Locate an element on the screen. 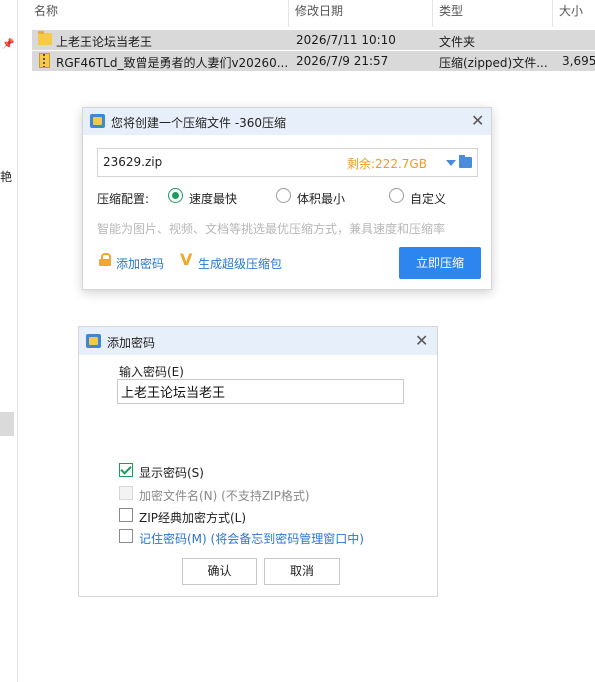  file-row-folder: 上老王论坛当老王 2026/7/11 10:10 文件夹 is located at coordinates (313, 40).